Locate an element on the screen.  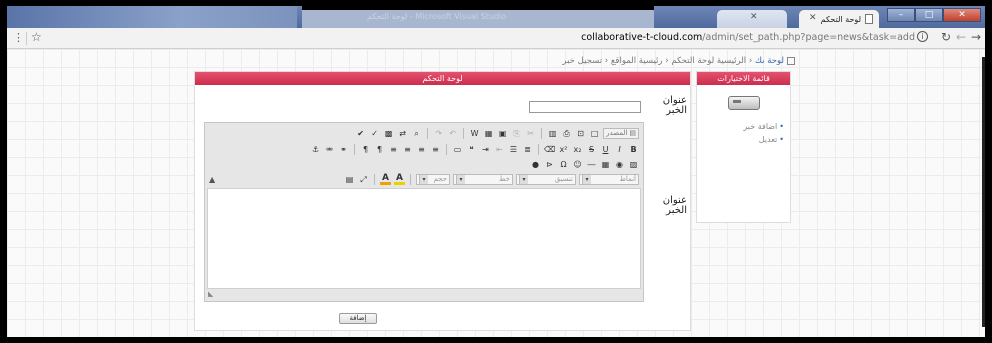
tab-label: لوحة التحكم is located at coordinates (840, 19).